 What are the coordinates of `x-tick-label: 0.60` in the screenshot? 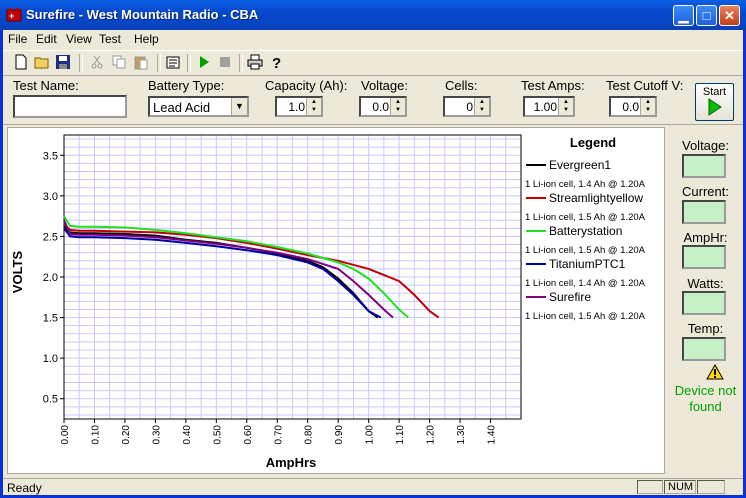 It's located at (248, 435).